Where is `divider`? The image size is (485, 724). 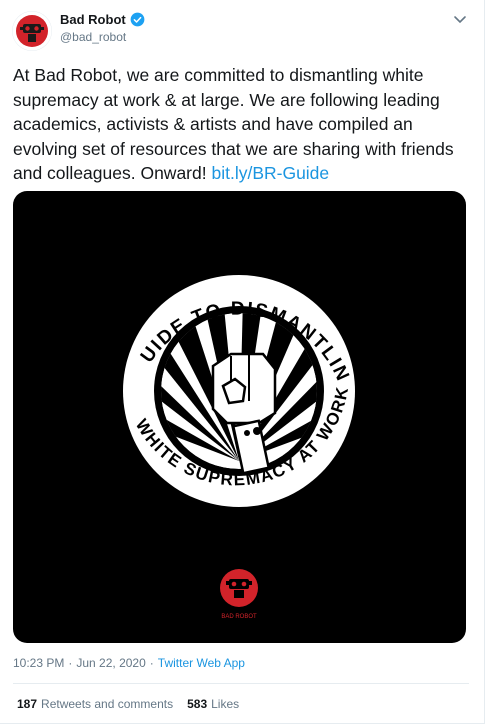
divider is located at coordinates (241, 683).